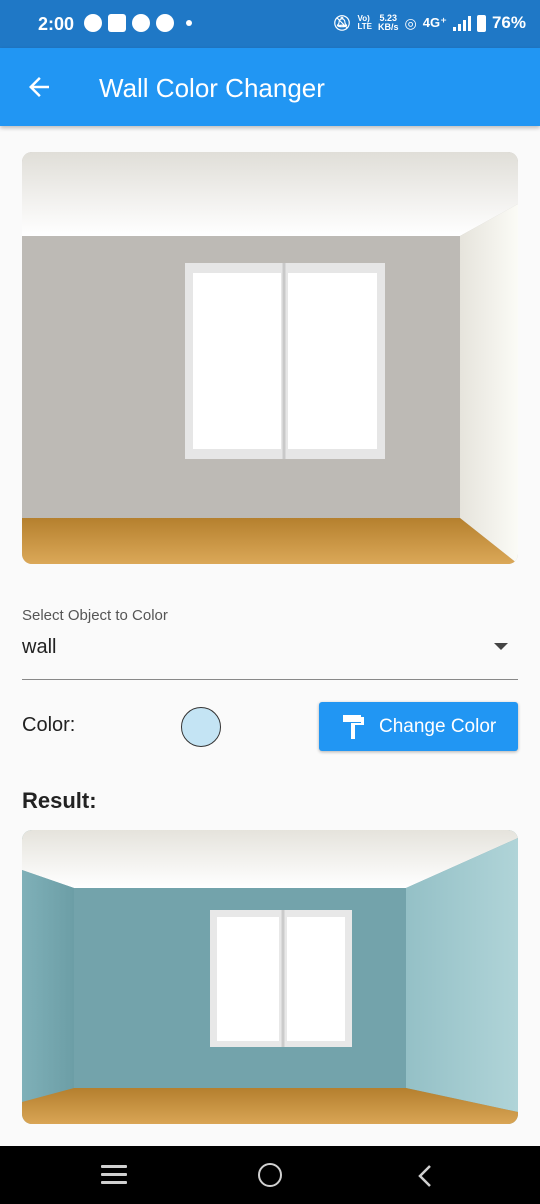 The height and width of the screenshot is (1204, 540). Describe the element at coordinates (434, 22) in the screenshot. I see `network-type: 4G⁺` at that location.